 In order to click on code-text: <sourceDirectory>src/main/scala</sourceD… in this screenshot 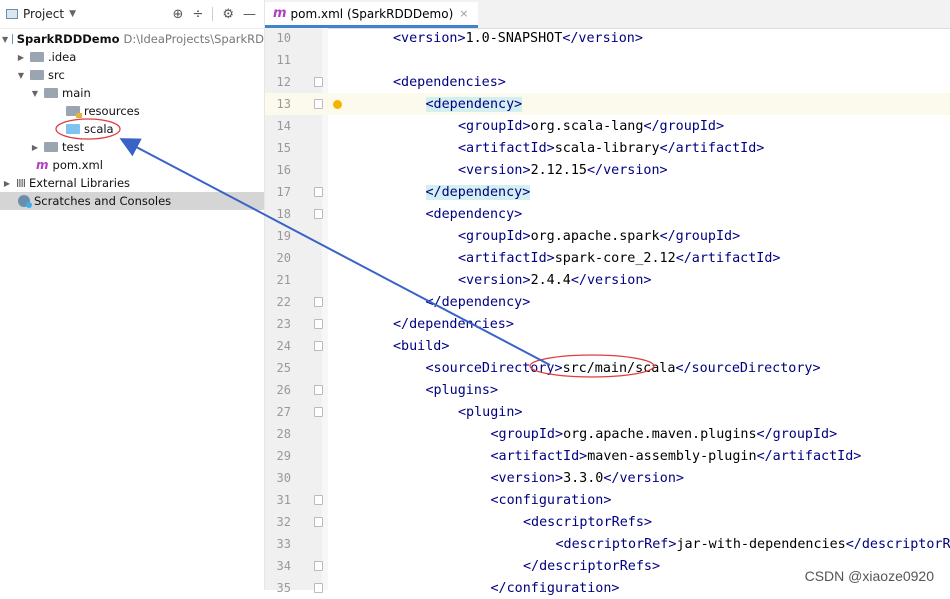, I will do `click(623, 368)`.